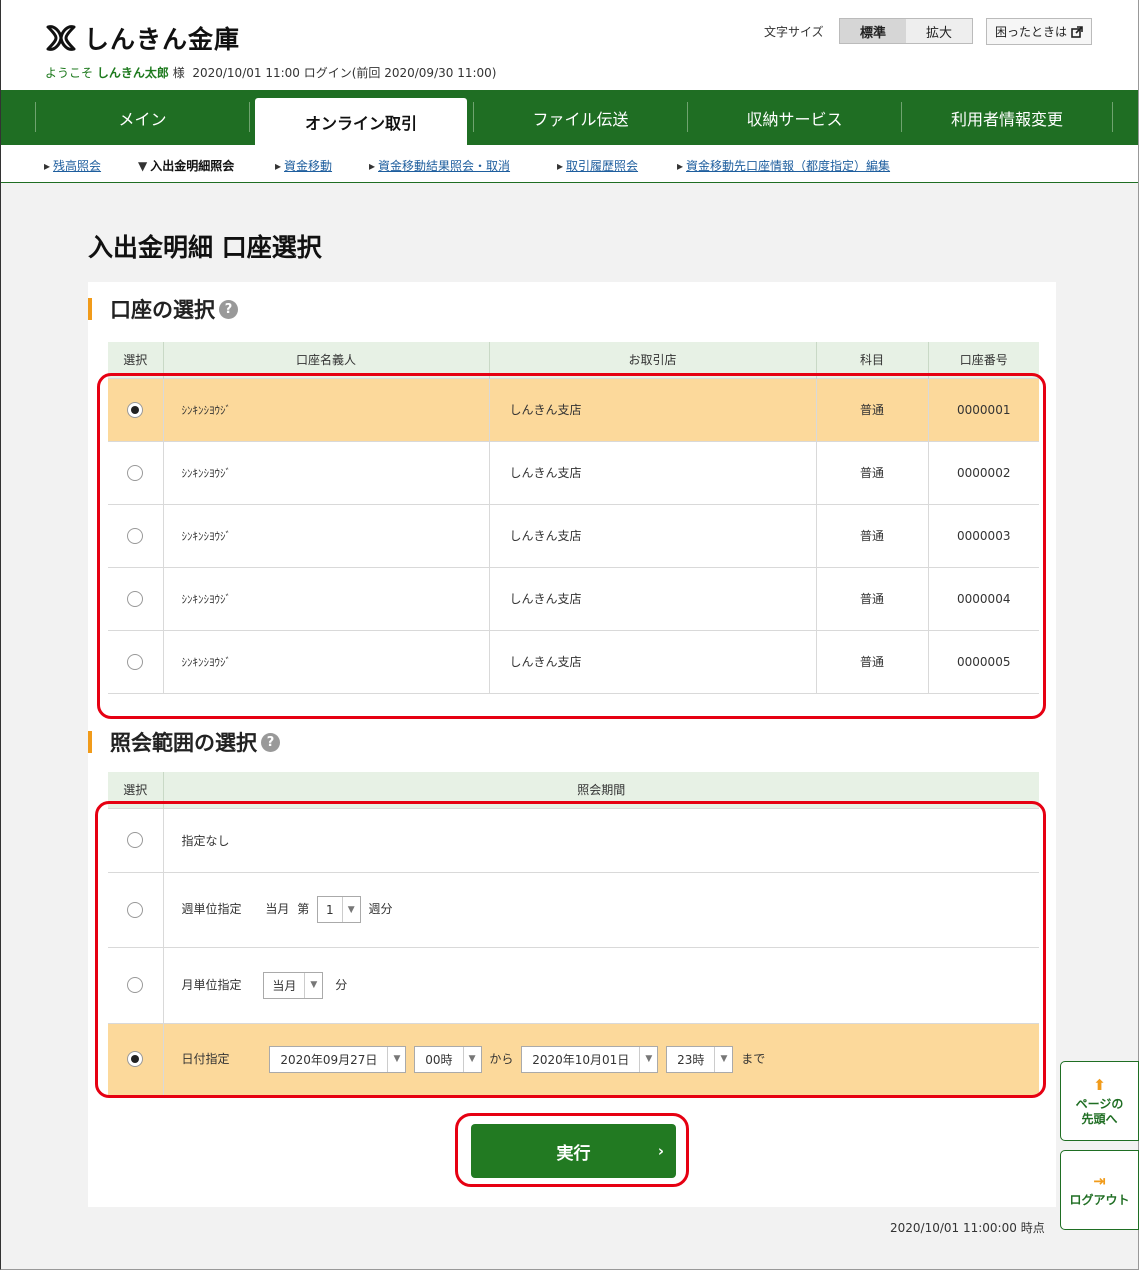 The height and width of the screenshot is (1270, 1139). What do you see at coordinates (135, 909) in the screenshot?
I see `range-radio-week` at bounding box center [135, 909].